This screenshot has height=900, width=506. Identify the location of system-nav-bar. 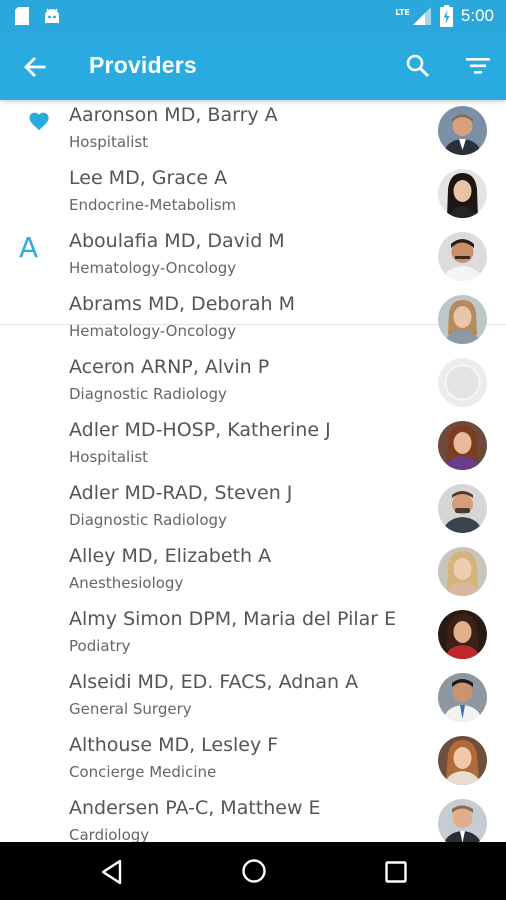
(253, 871).